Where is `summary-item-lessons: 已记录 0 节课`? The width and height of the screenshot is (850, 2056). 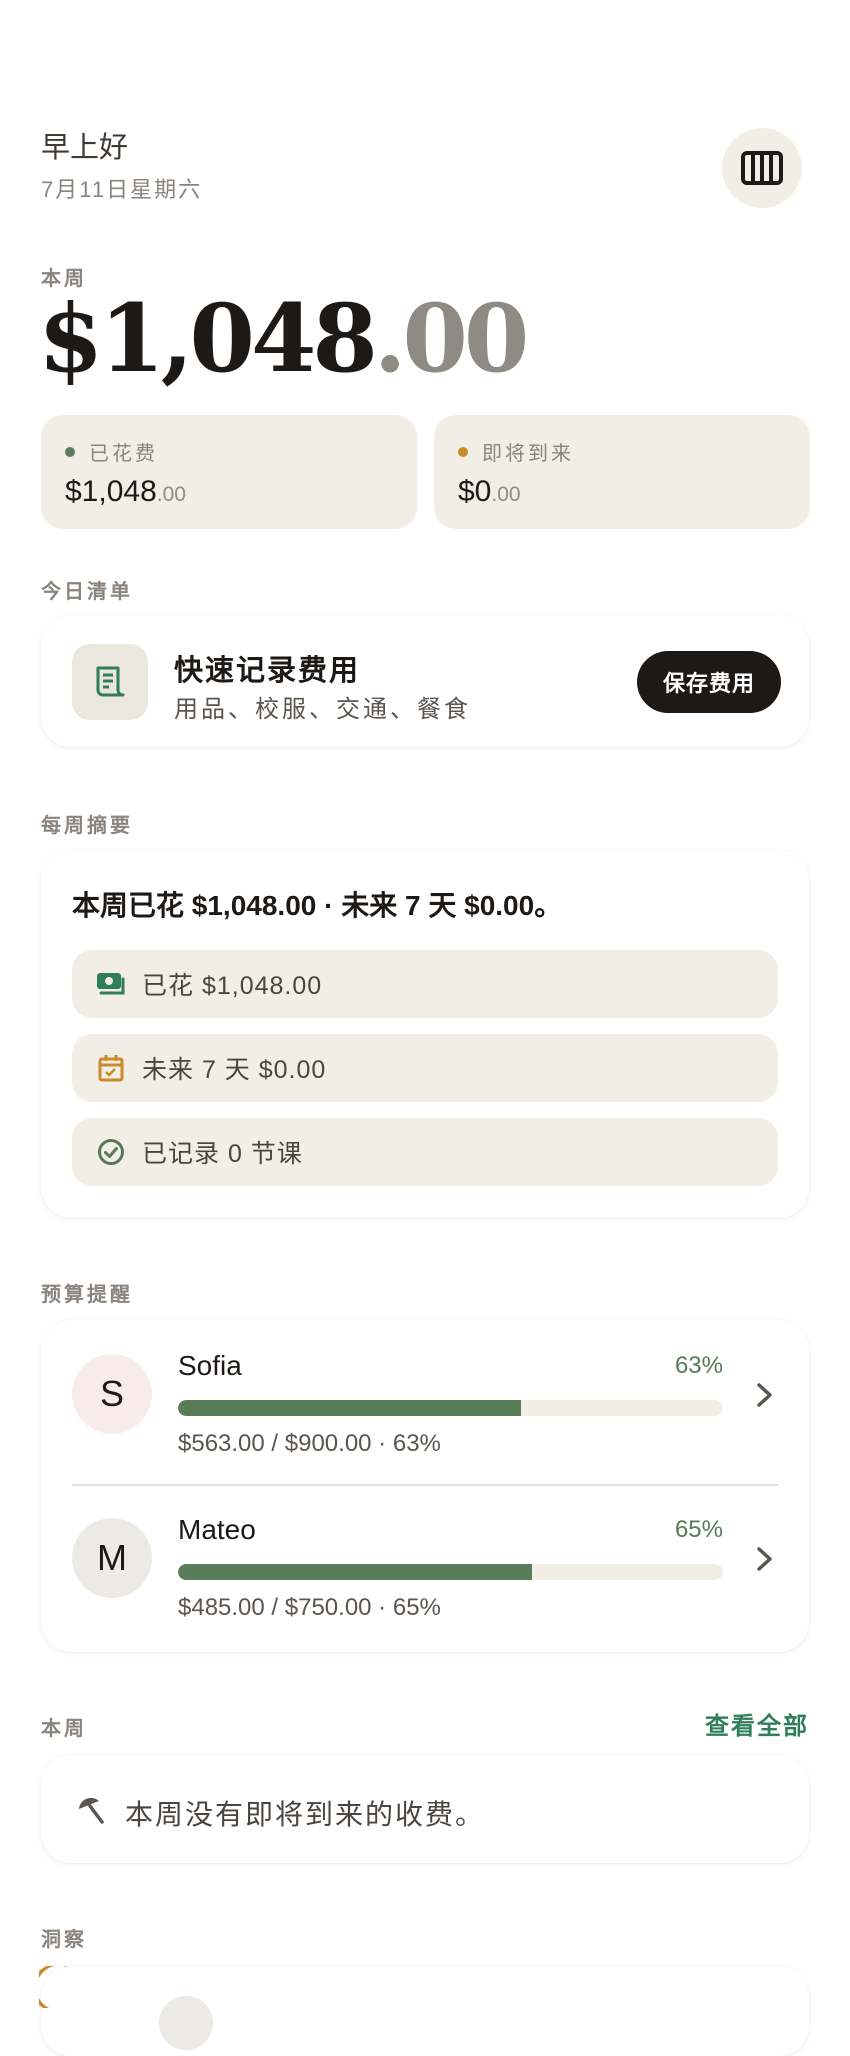
summary-item-lessons: 已记录 0 节课 is located at coordinates (425, 1152).